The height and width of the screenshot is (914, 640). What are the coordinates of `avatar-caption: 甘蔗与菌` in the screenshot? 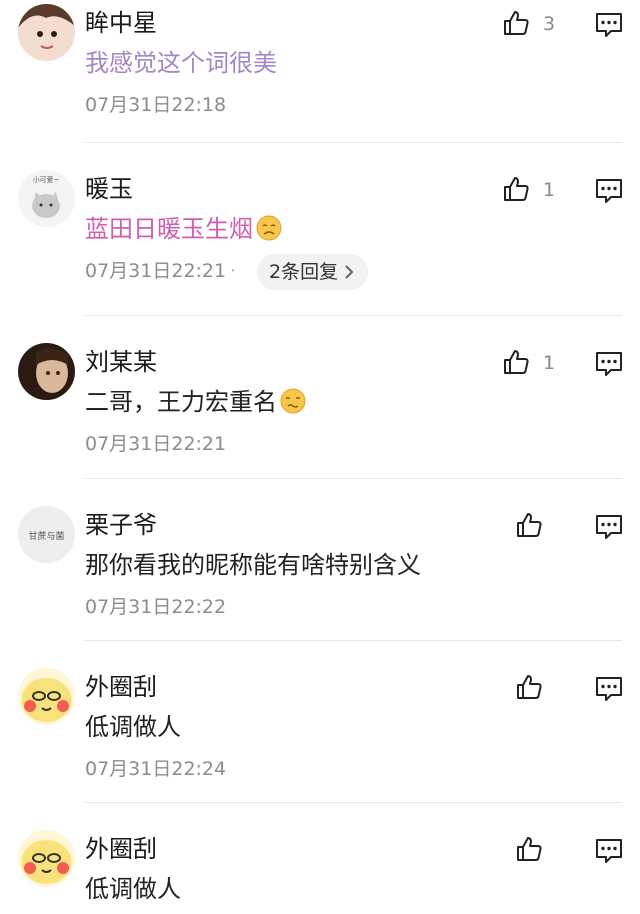 It's located at (46, 536).